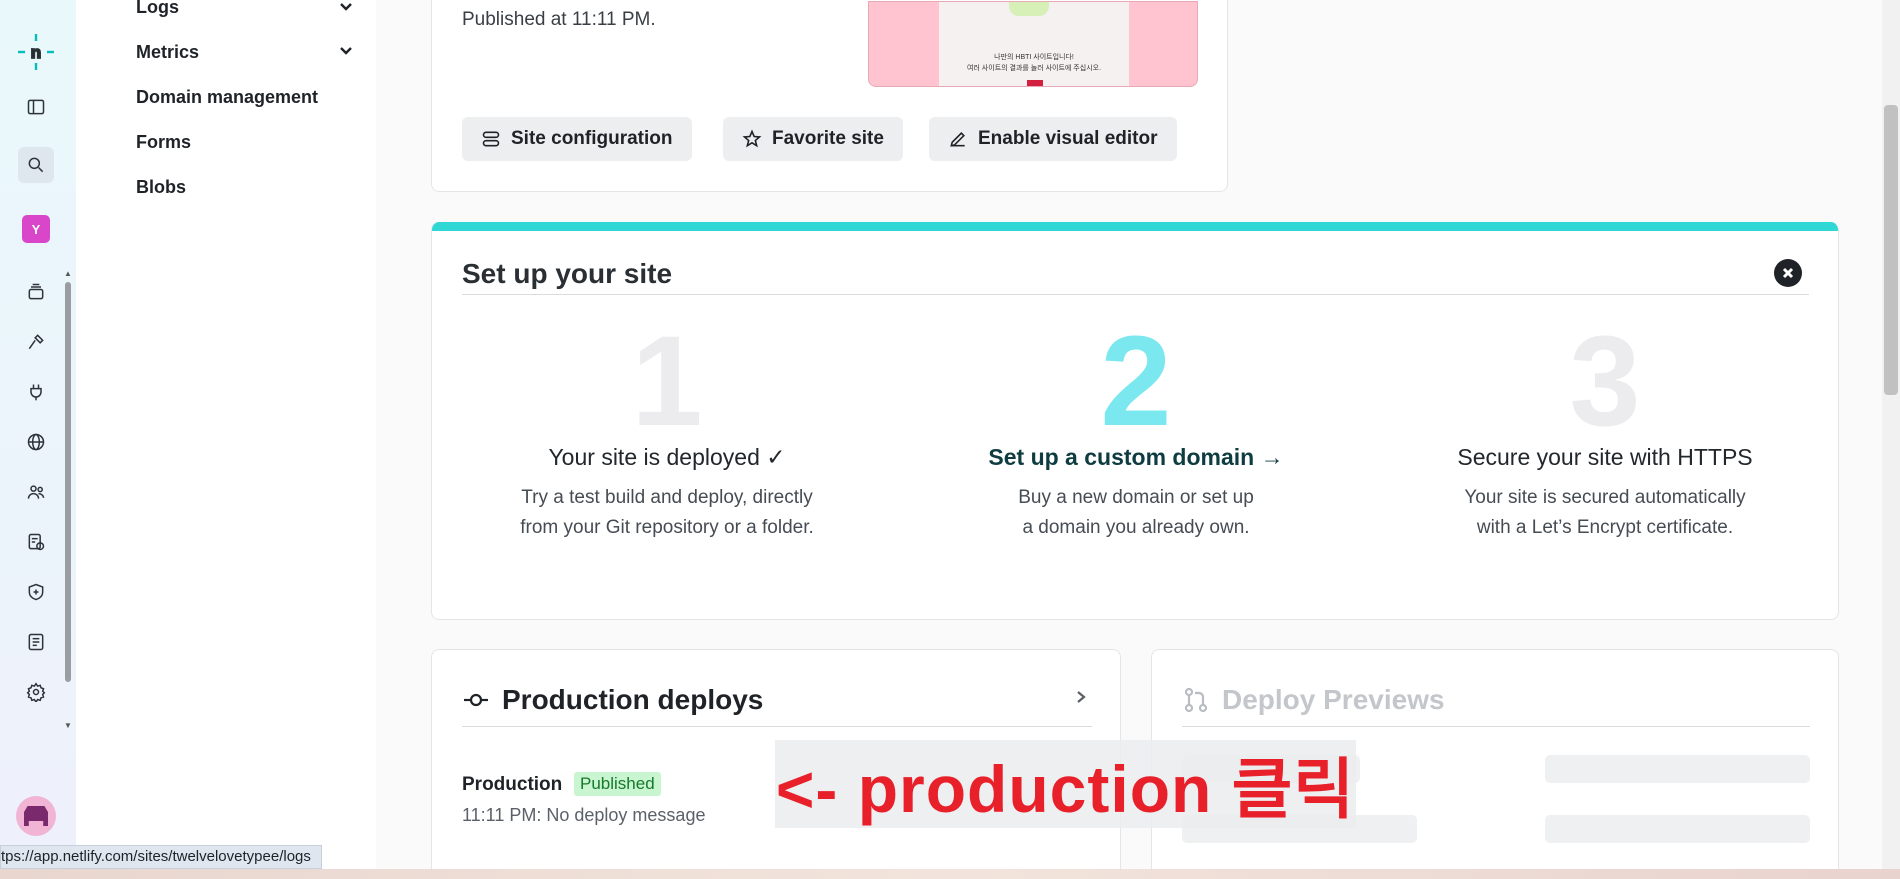 Image resolution: width=1900 pixels, height=879 pixels. What do you see at coordinates (36, 592) in the screenshot?
I see `security-shield-icon` at bounding box center [36, 592].